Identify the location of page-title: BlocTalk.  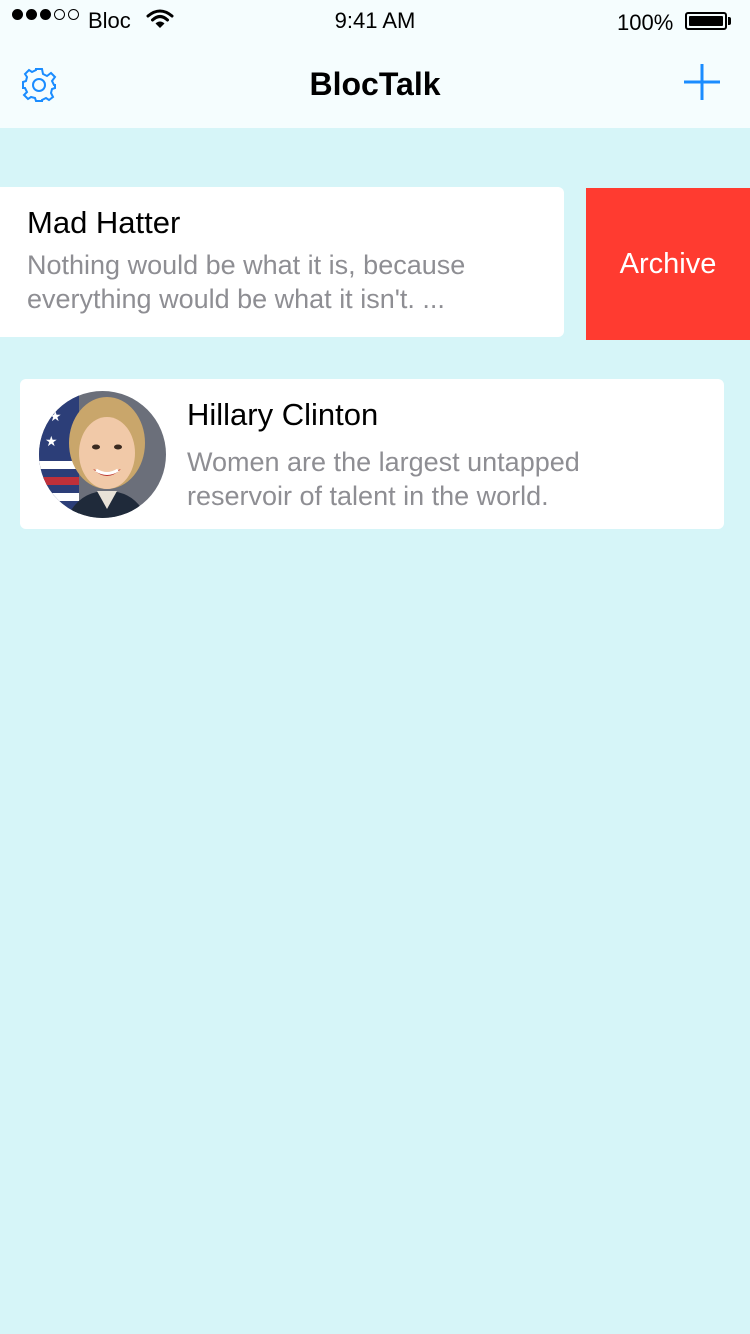
(375, 84).